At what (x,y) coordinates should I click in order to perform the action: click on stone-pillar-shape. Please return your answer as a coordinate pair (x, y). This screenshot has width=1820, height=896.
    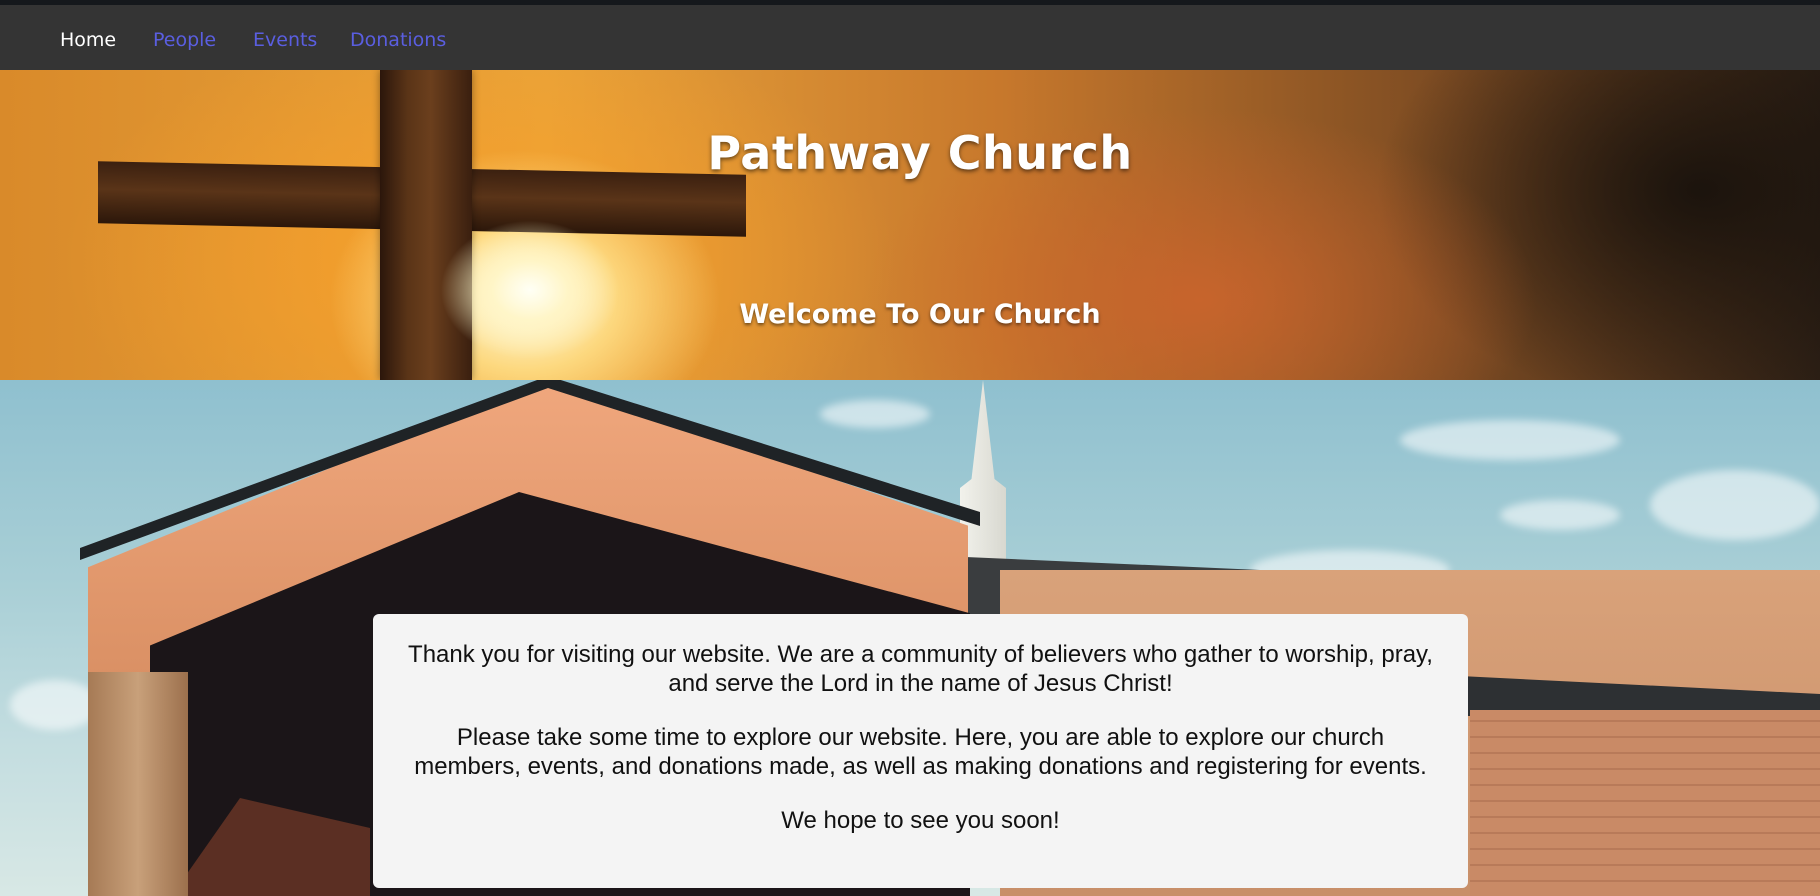
    Looking at the image, I should click on (138, 784).